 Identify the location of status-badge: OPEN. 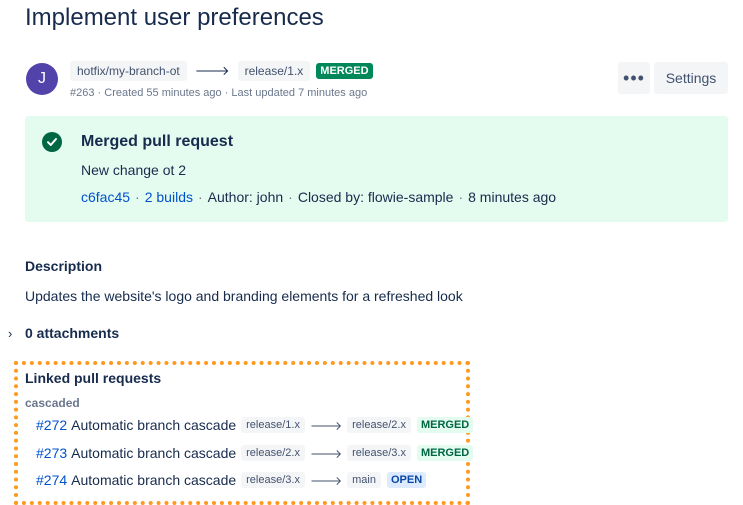
(406, 480).